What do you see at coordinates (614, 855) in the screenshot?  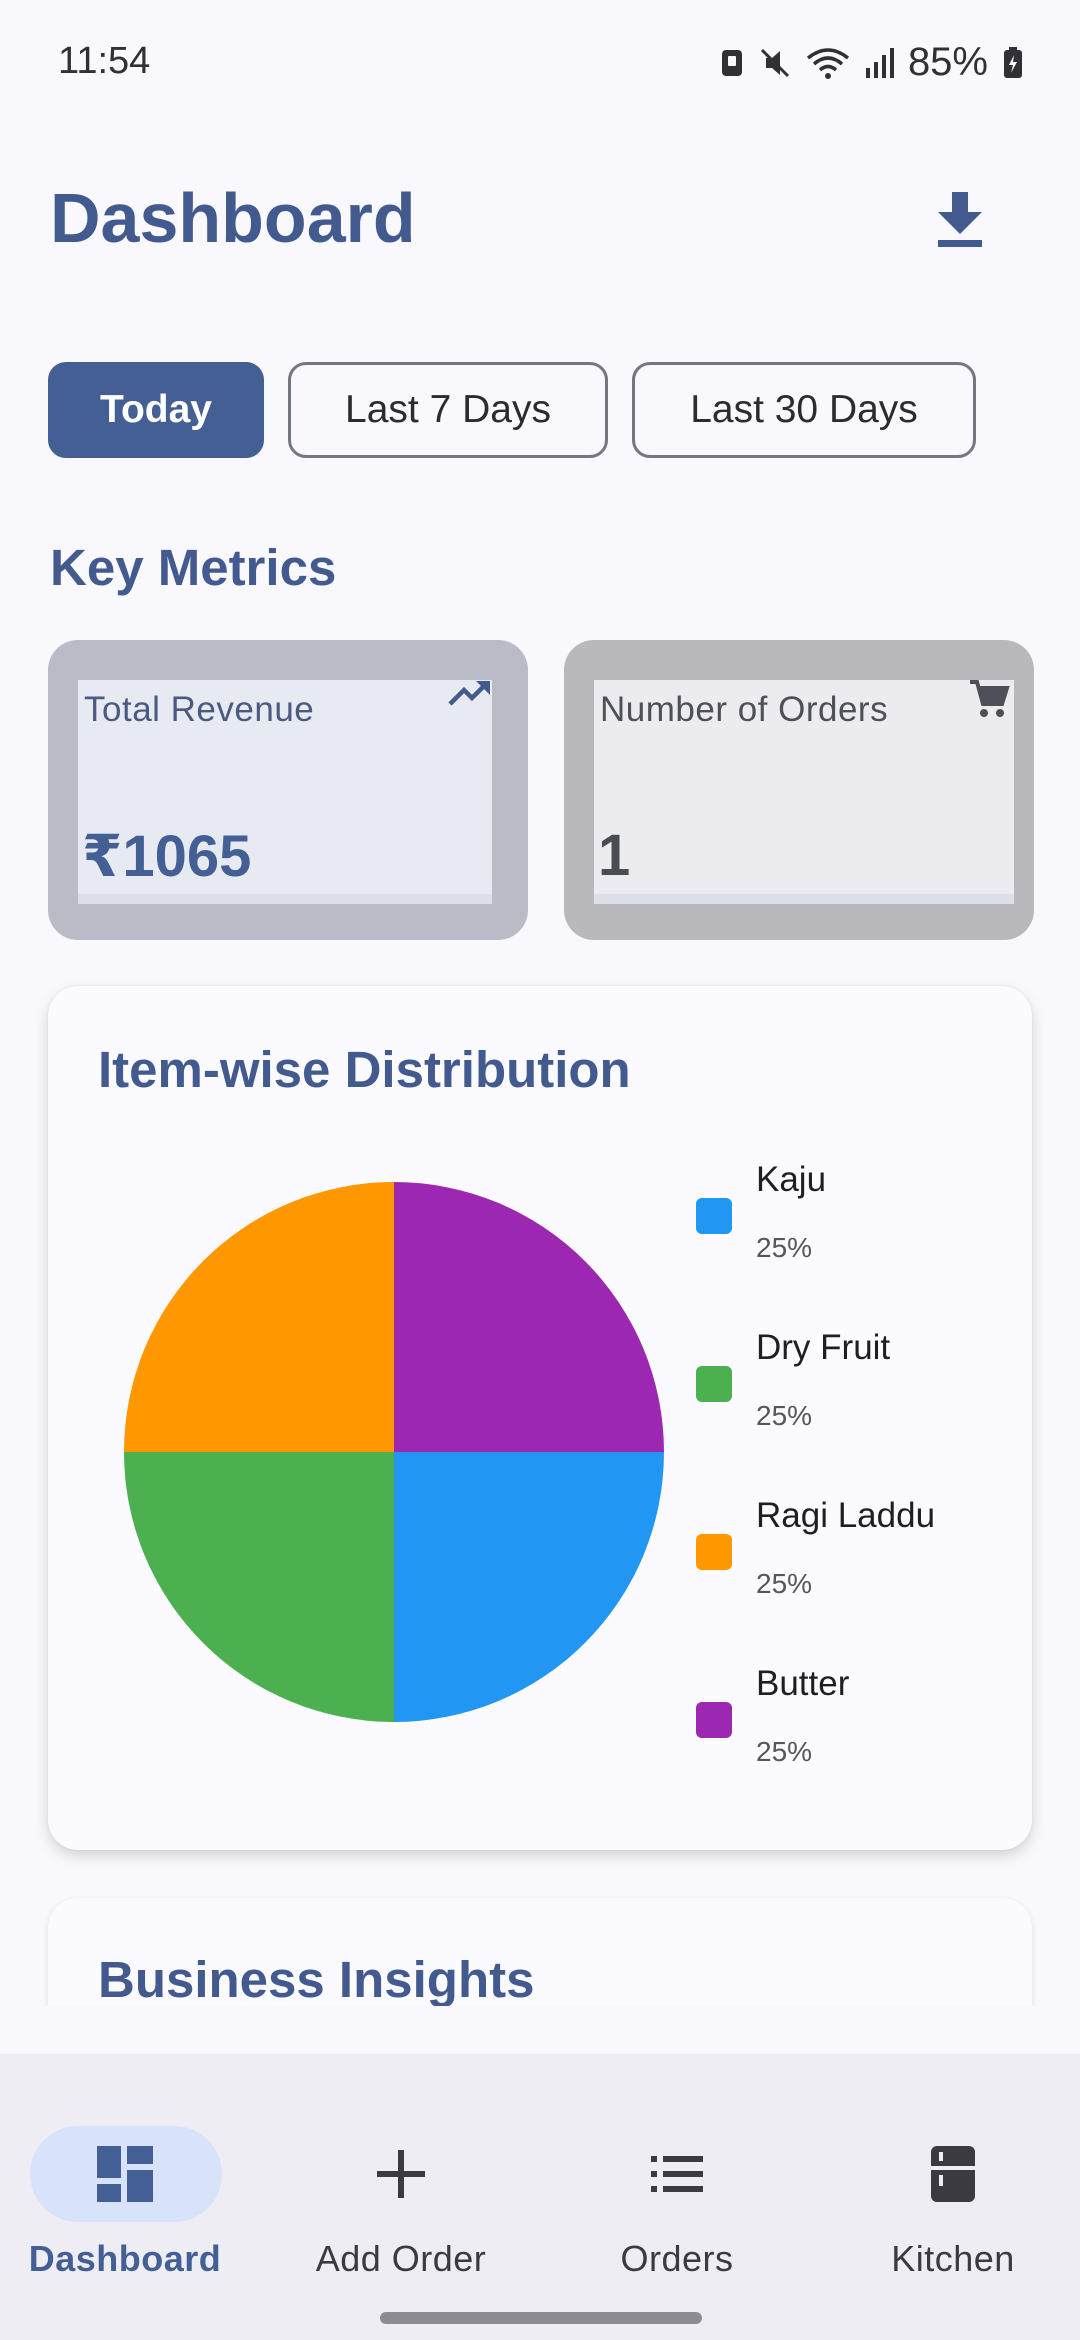 I see `number-of-orders-value: 1` at bounding box center [614, 855].